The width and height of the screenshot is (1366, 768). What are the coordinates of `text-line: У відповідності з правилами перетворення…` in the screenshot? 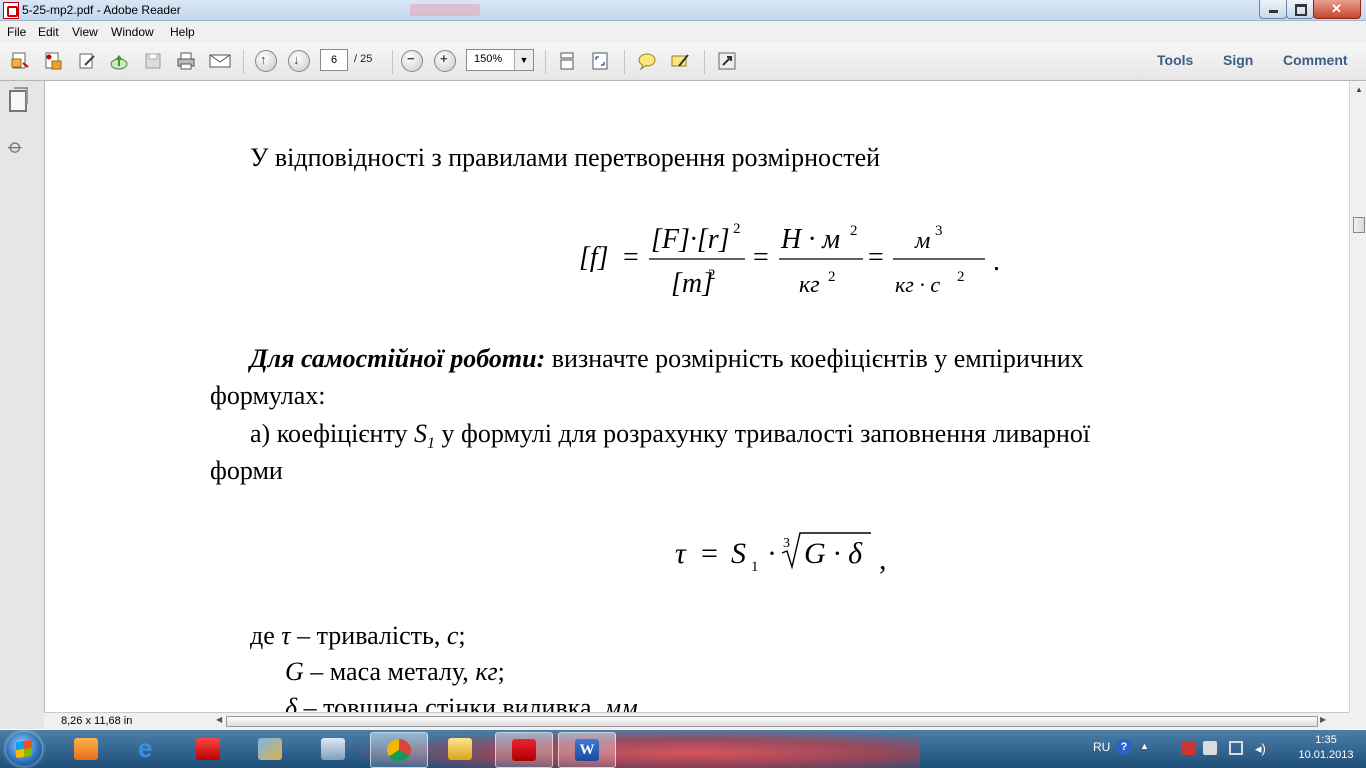 It's located at (565, 157).